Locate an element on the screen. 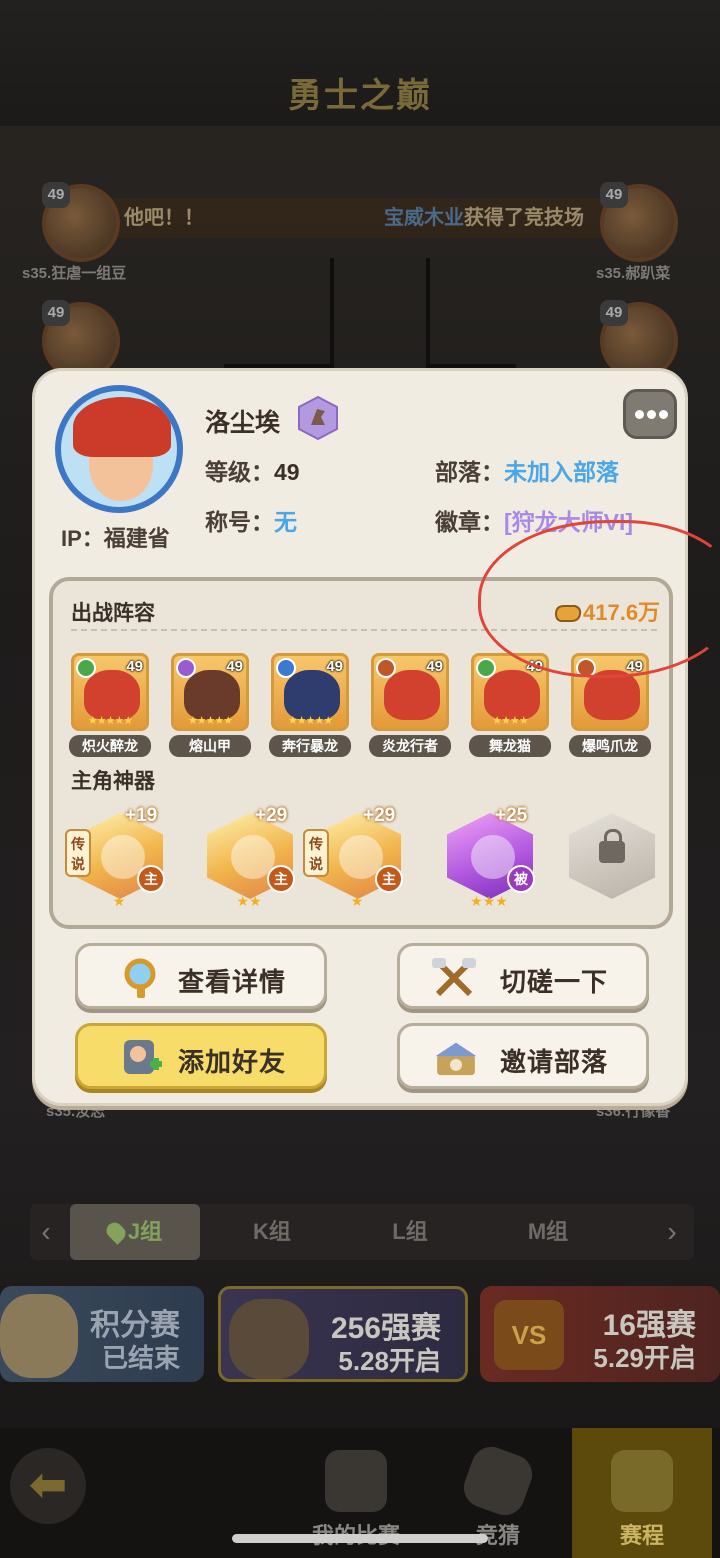 This screenshot has height=1558, width=720. vs-crest-icon: VS is located at coordinates (529, 1335).